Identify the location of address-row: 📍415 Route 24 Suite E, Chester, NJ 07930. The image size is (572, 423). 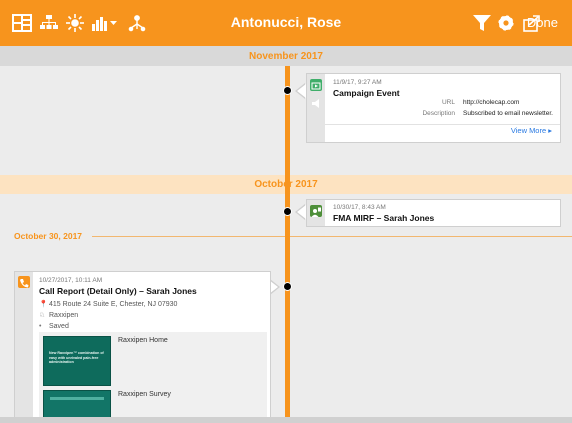
(108, 304).